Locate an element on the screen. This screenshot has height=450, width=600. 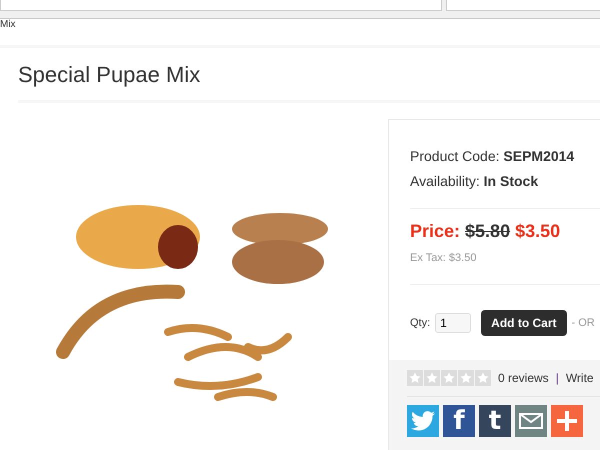
product-title: Special Pupae Mix is located at coordinates (110, 75).